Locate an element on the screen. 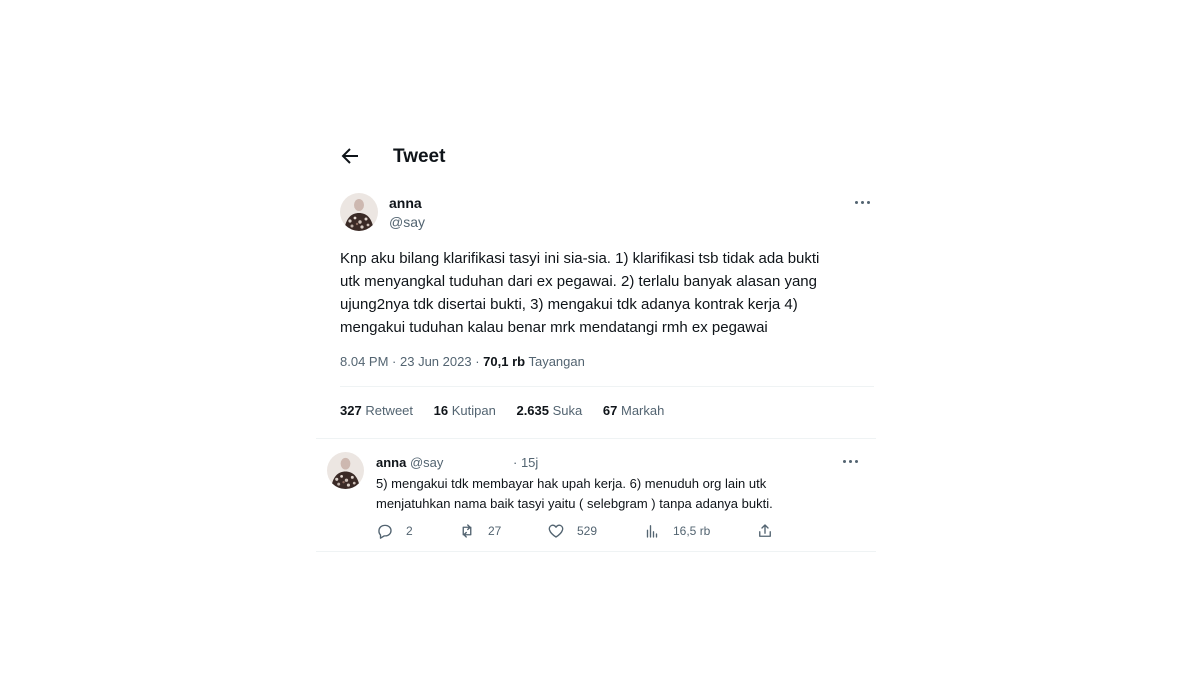  bookmarks-label: Markah is located at coordinates (643, 410).